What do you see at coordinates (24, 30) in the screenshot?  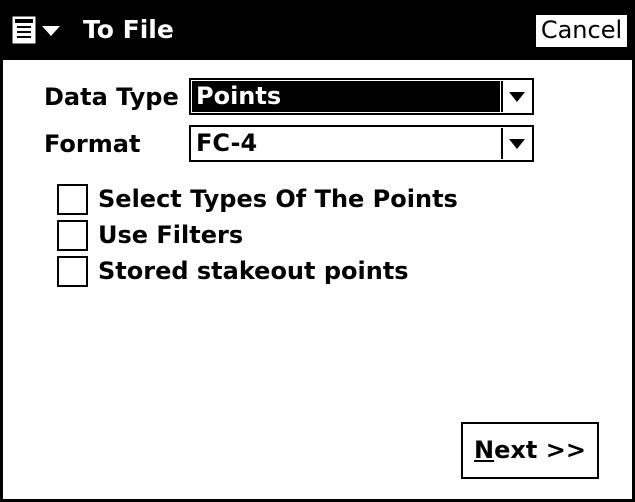 I see `menu-list-icon` at bounding box center [24, 30].